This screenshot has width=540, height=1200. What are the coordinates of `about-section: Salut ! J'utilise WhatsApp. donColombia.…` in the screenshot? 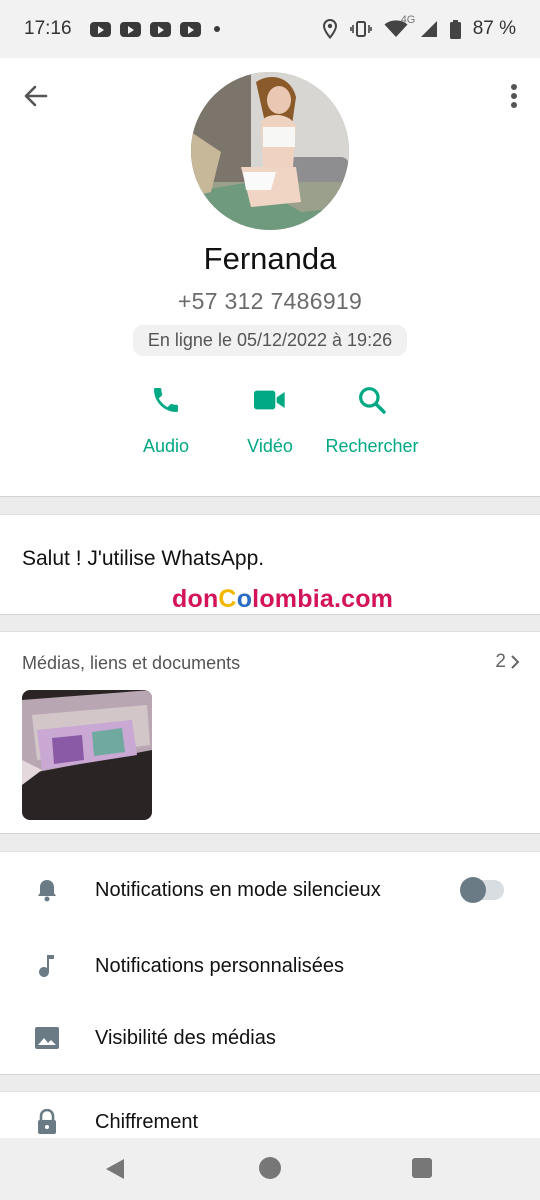 It's located at (270, 564).